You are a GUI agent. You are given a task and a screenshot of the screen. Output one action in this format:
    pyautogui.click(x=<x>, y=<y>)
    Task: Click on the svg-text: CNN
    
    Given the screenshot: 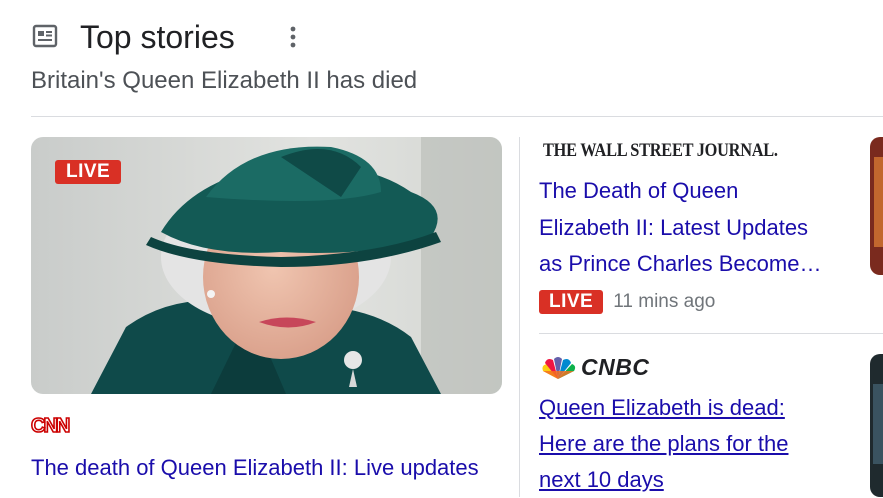 What is the action you would take?
    pyautogui.click(x=50, y=426)
    